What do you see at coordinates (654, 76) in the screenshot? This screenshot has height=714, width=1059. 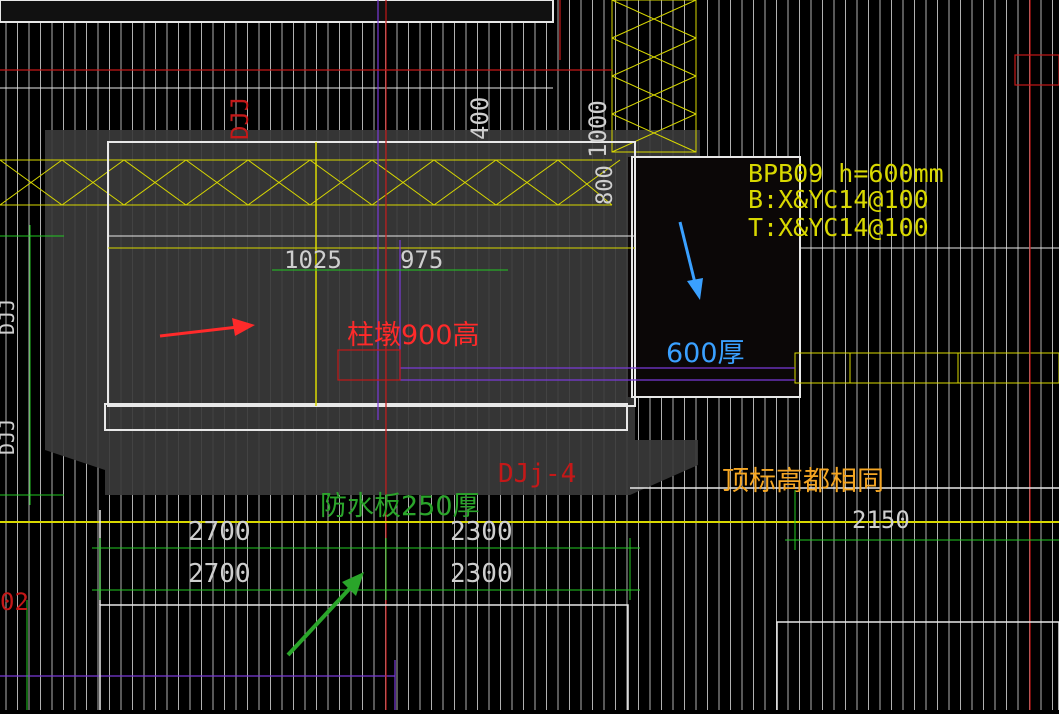 I see `yellow-truss-vertical` at bounding box center [654, 76].